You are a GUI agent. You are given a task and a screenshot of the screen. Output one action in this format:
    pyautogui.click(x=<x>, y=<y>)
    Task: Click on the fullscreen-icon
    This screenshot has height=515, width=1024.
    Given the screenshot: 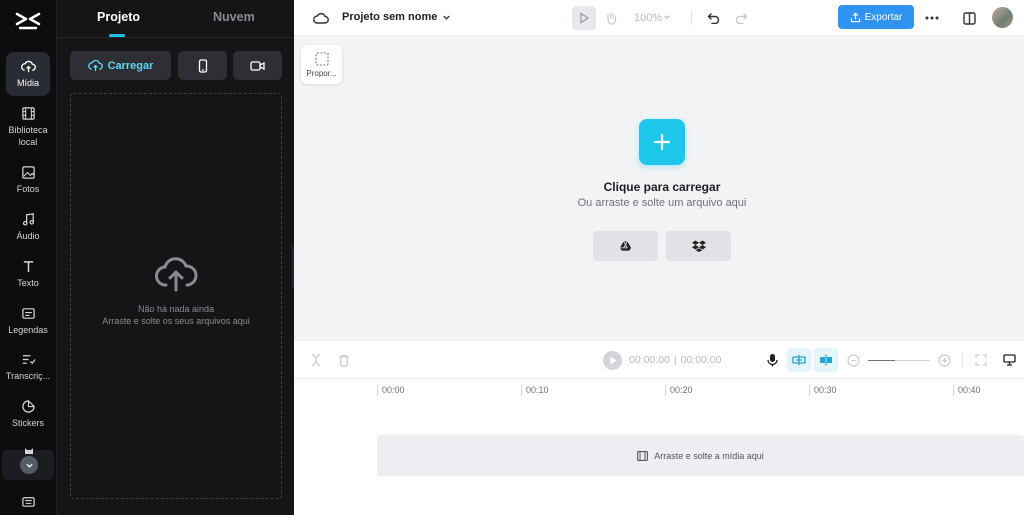 What is the action you would take?
    pyautogui.click(x=981, y=360)
    